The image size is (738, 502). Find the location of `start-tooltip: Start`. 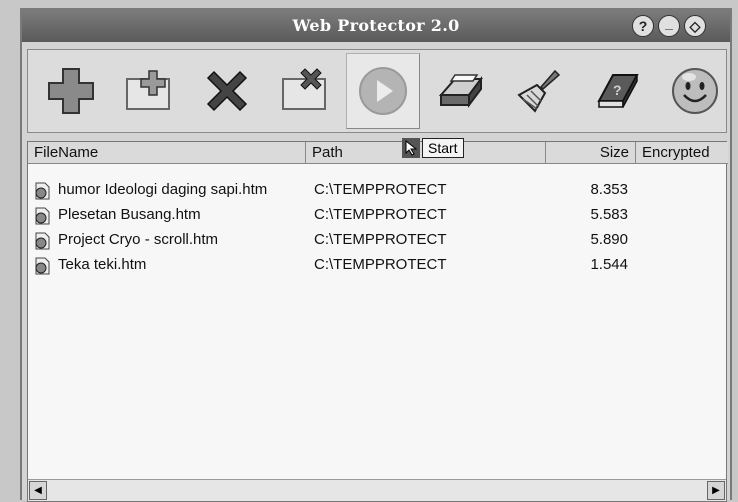

start-tooltip: Start is located at coordinates (433, 148).